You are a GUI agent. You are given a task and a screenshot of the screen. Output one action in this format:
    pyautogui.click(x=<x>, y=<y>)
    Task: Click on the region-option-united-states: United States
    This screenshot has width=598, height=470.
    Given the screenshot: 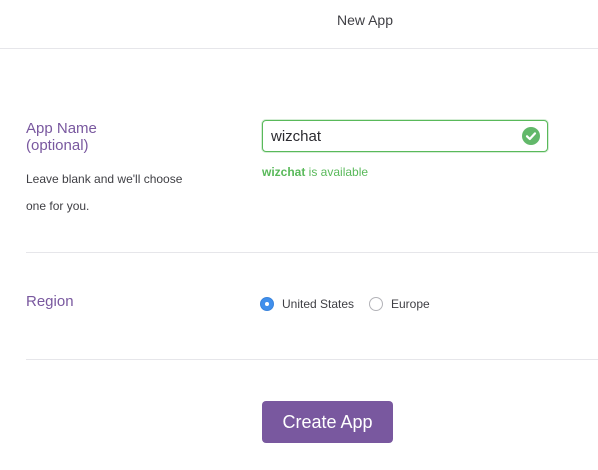 What is the action you would take?
    pyautogui.click(x=307, y=304)
    